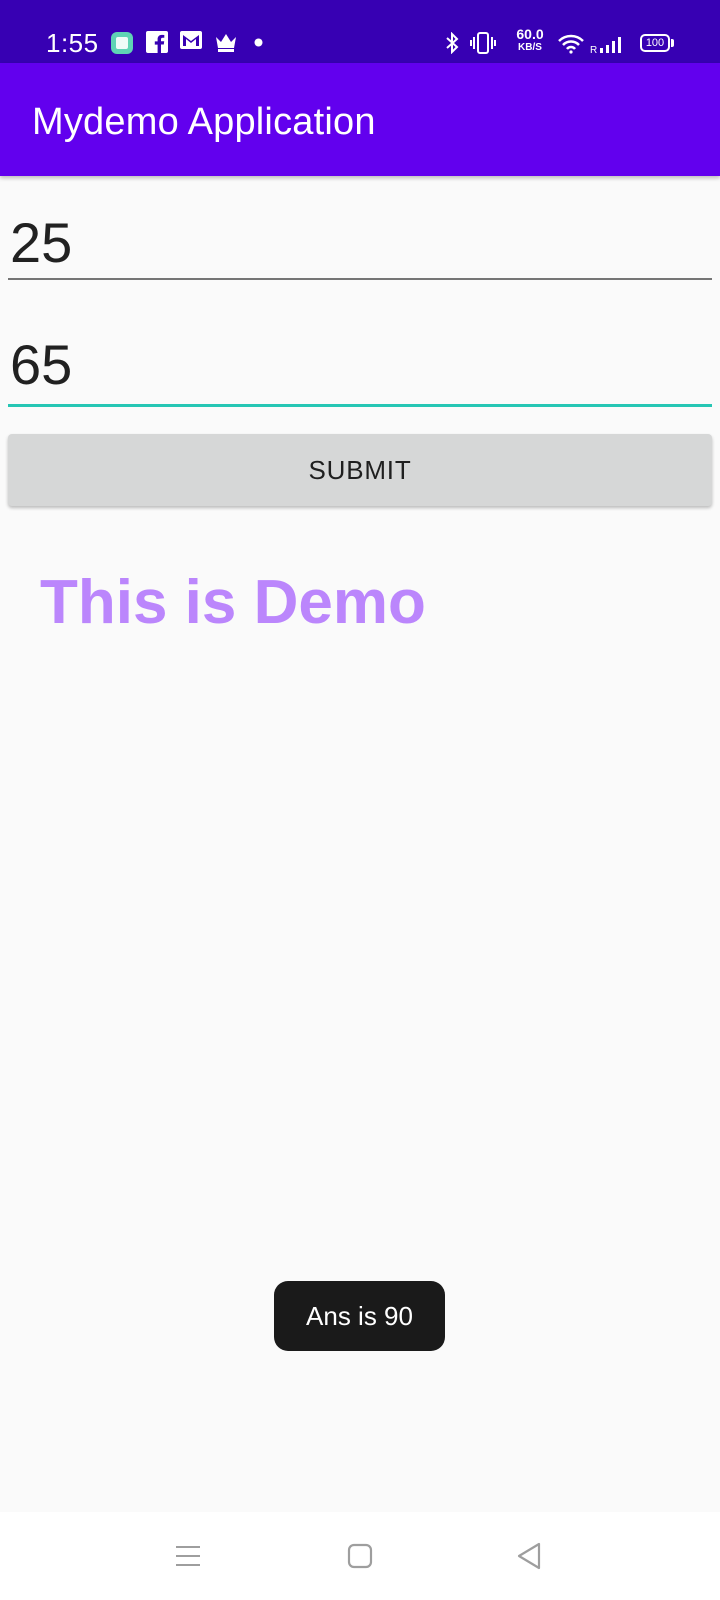 The height and width of the screenshot is (1600, 720). What do you see at coordinates (157, 42) in the screenshot?
I see `facebook-icon` at bounding box center [157, 42].